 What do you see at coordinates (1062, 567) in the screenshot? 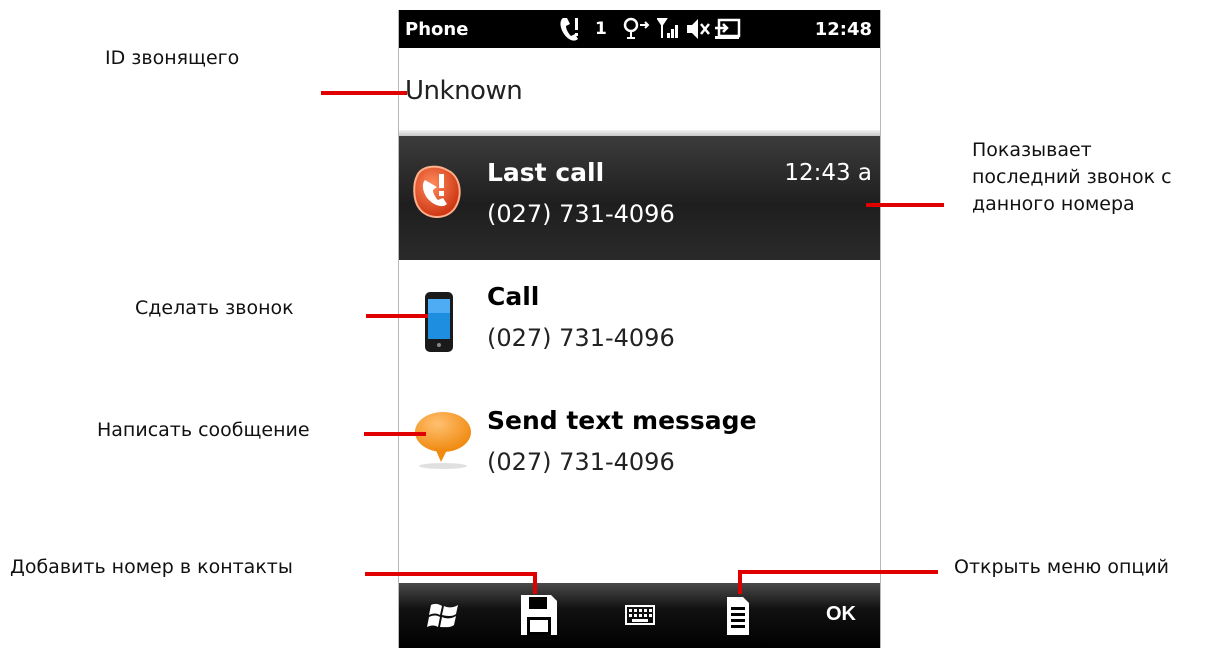
I see `annotation-open-menu: Открыть меню опций` at bounding box center [1062, 567].